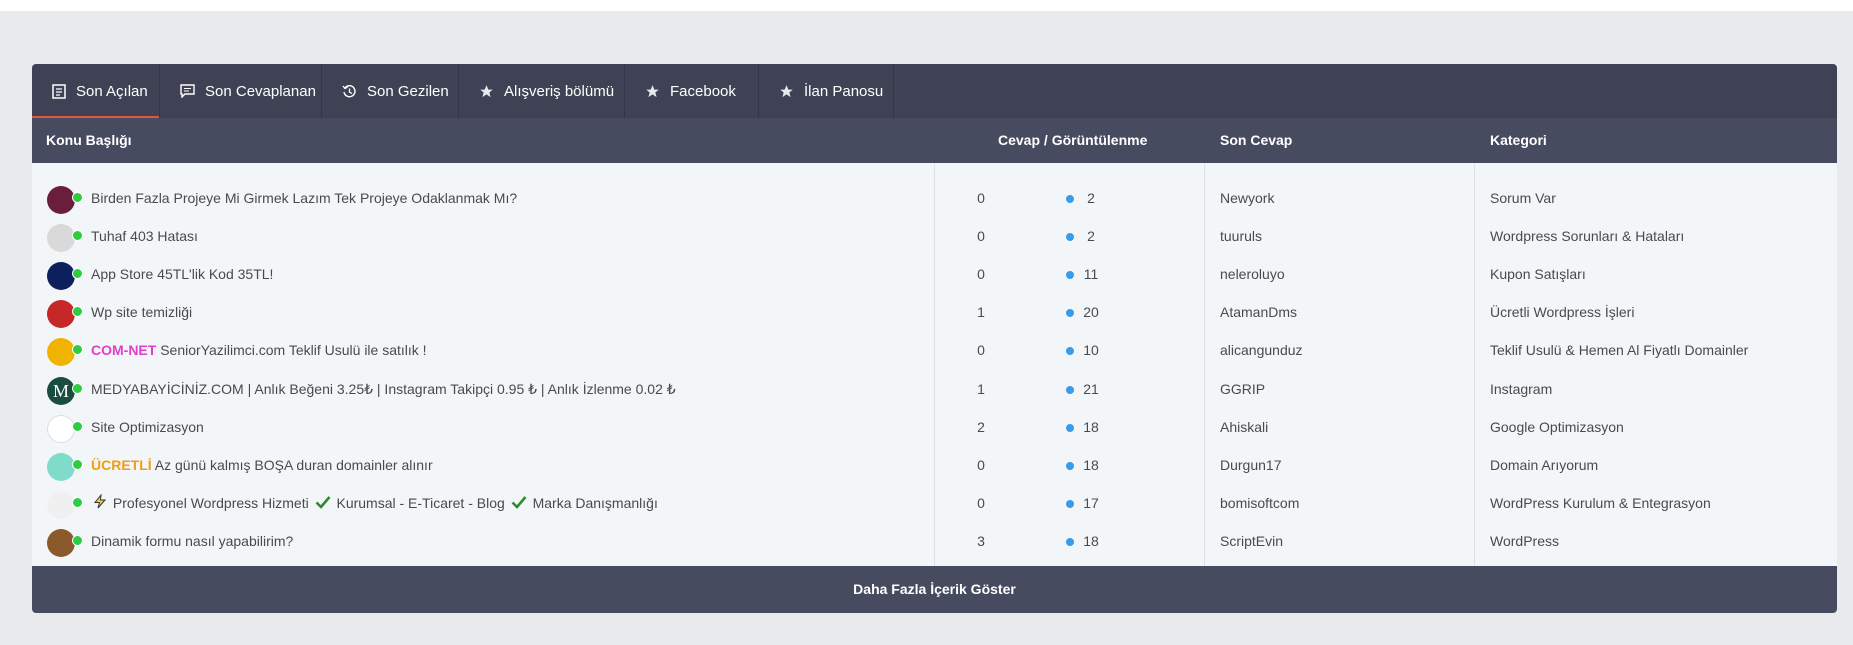 The width and height of the screenshot is (1853, 645). I want to click on tab-son-cevaplanan: Son Cevaplanan, so click(241, 91).